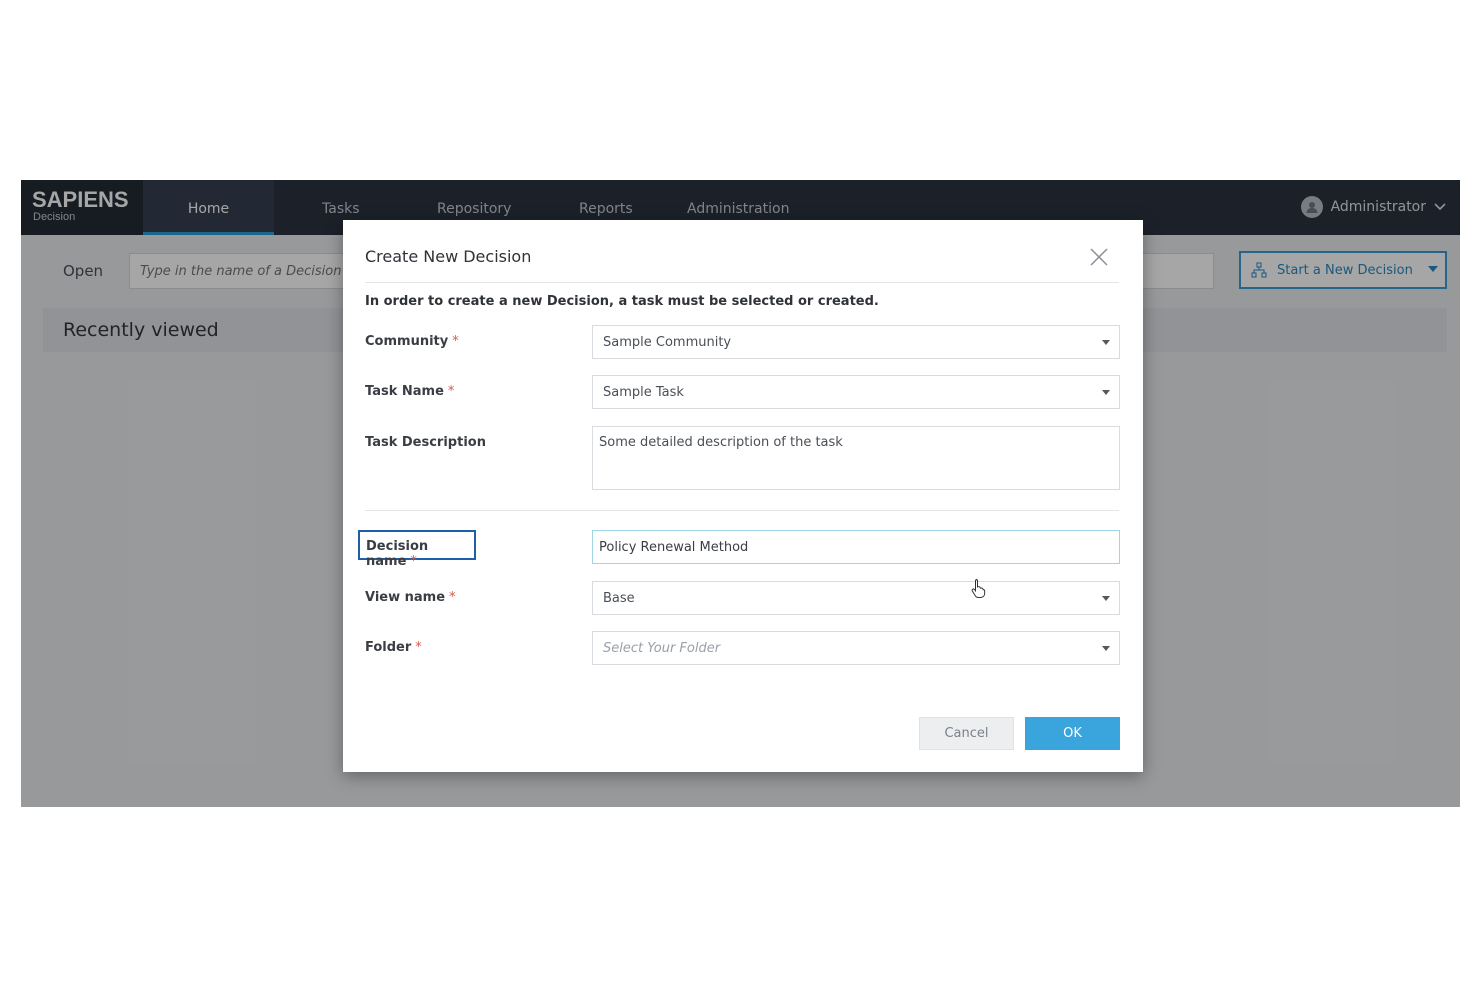 Image resolution: width=1480 pixels, height=987 pixels. Describe the element at coordinates (856, 458) in the screenshot. I see `task-description-textarea: Some detailed description of the task` at that location.